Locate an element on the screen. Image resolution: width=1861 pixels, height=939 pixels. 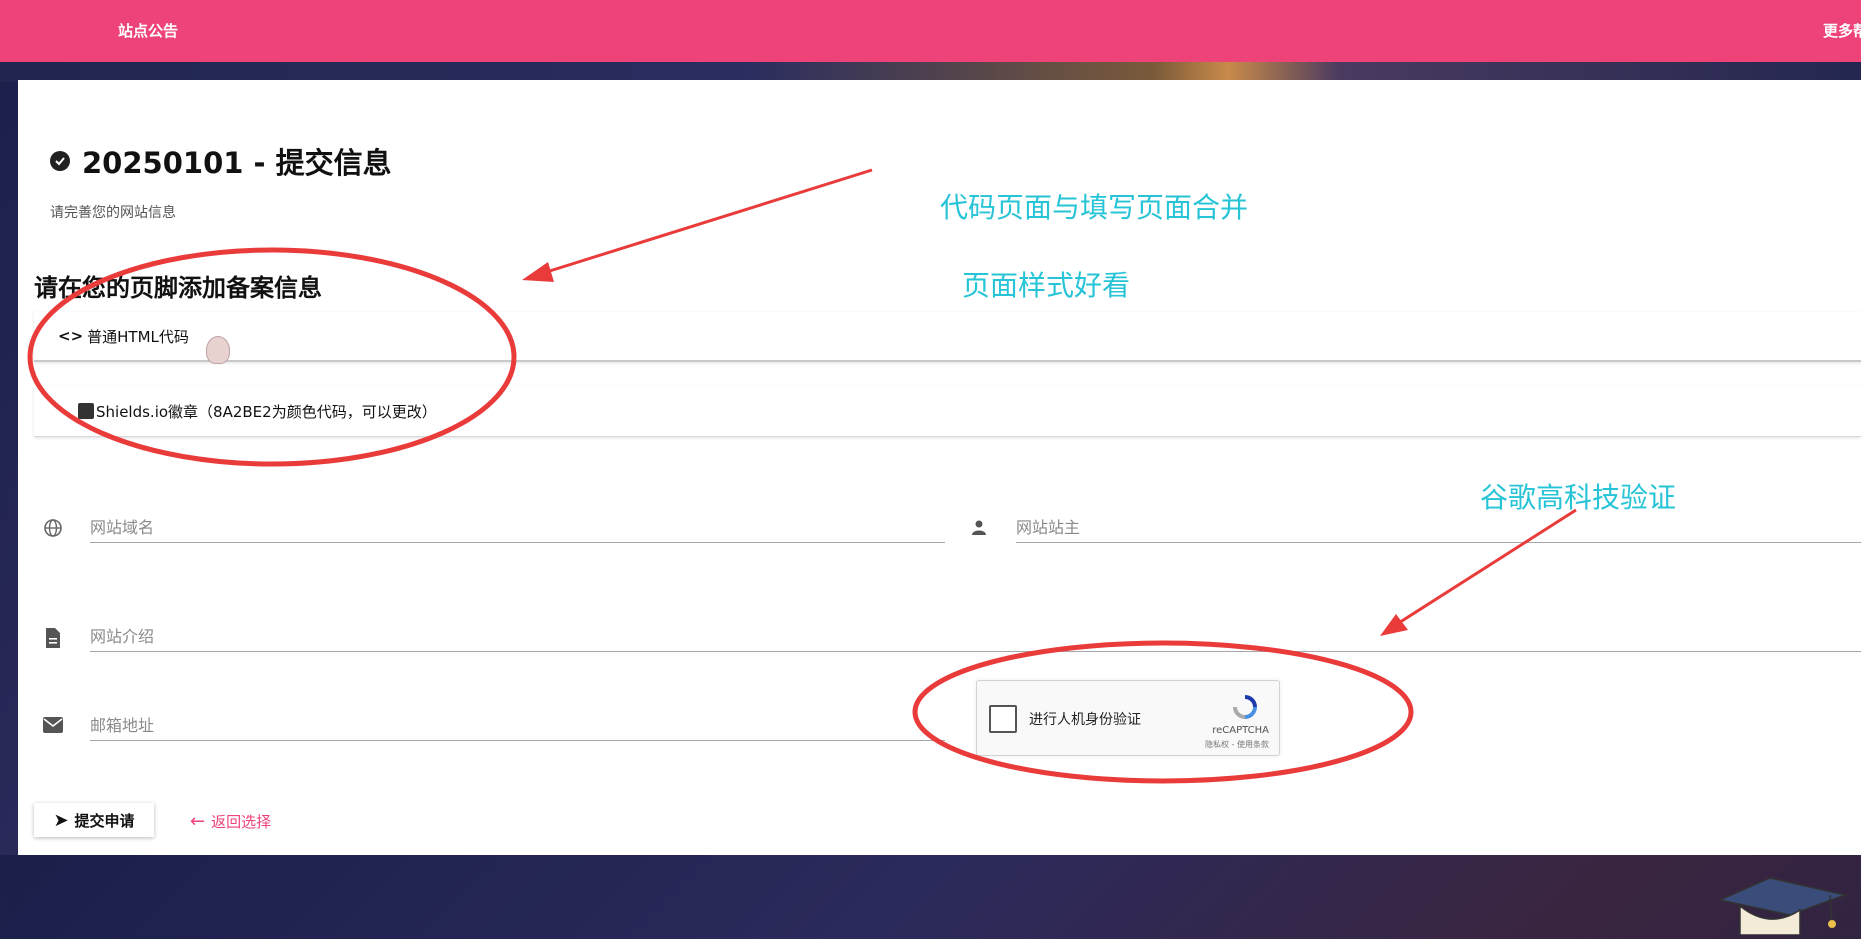
page-header: 20250101 - 提交信息 is located at coordinates (221, 161).